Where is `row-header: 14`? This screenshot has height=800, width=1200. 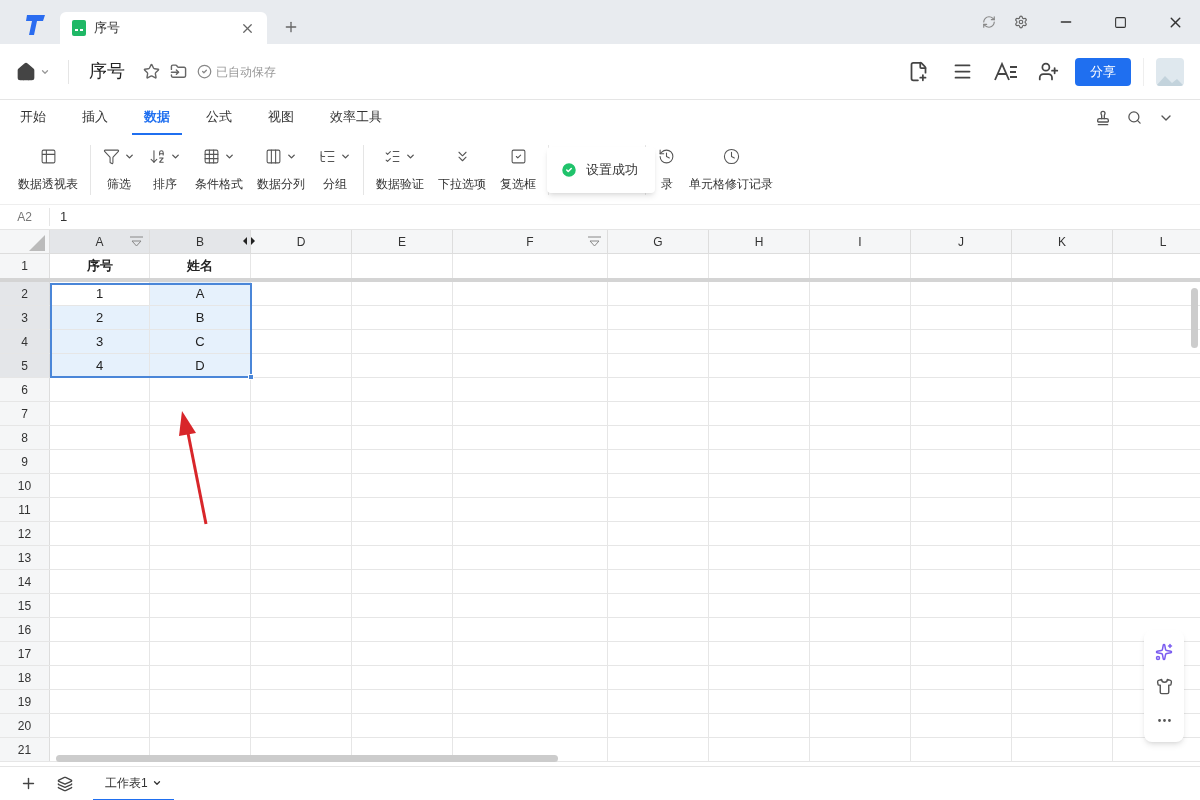
row-header: 14 is located at coordinates (25, 581).